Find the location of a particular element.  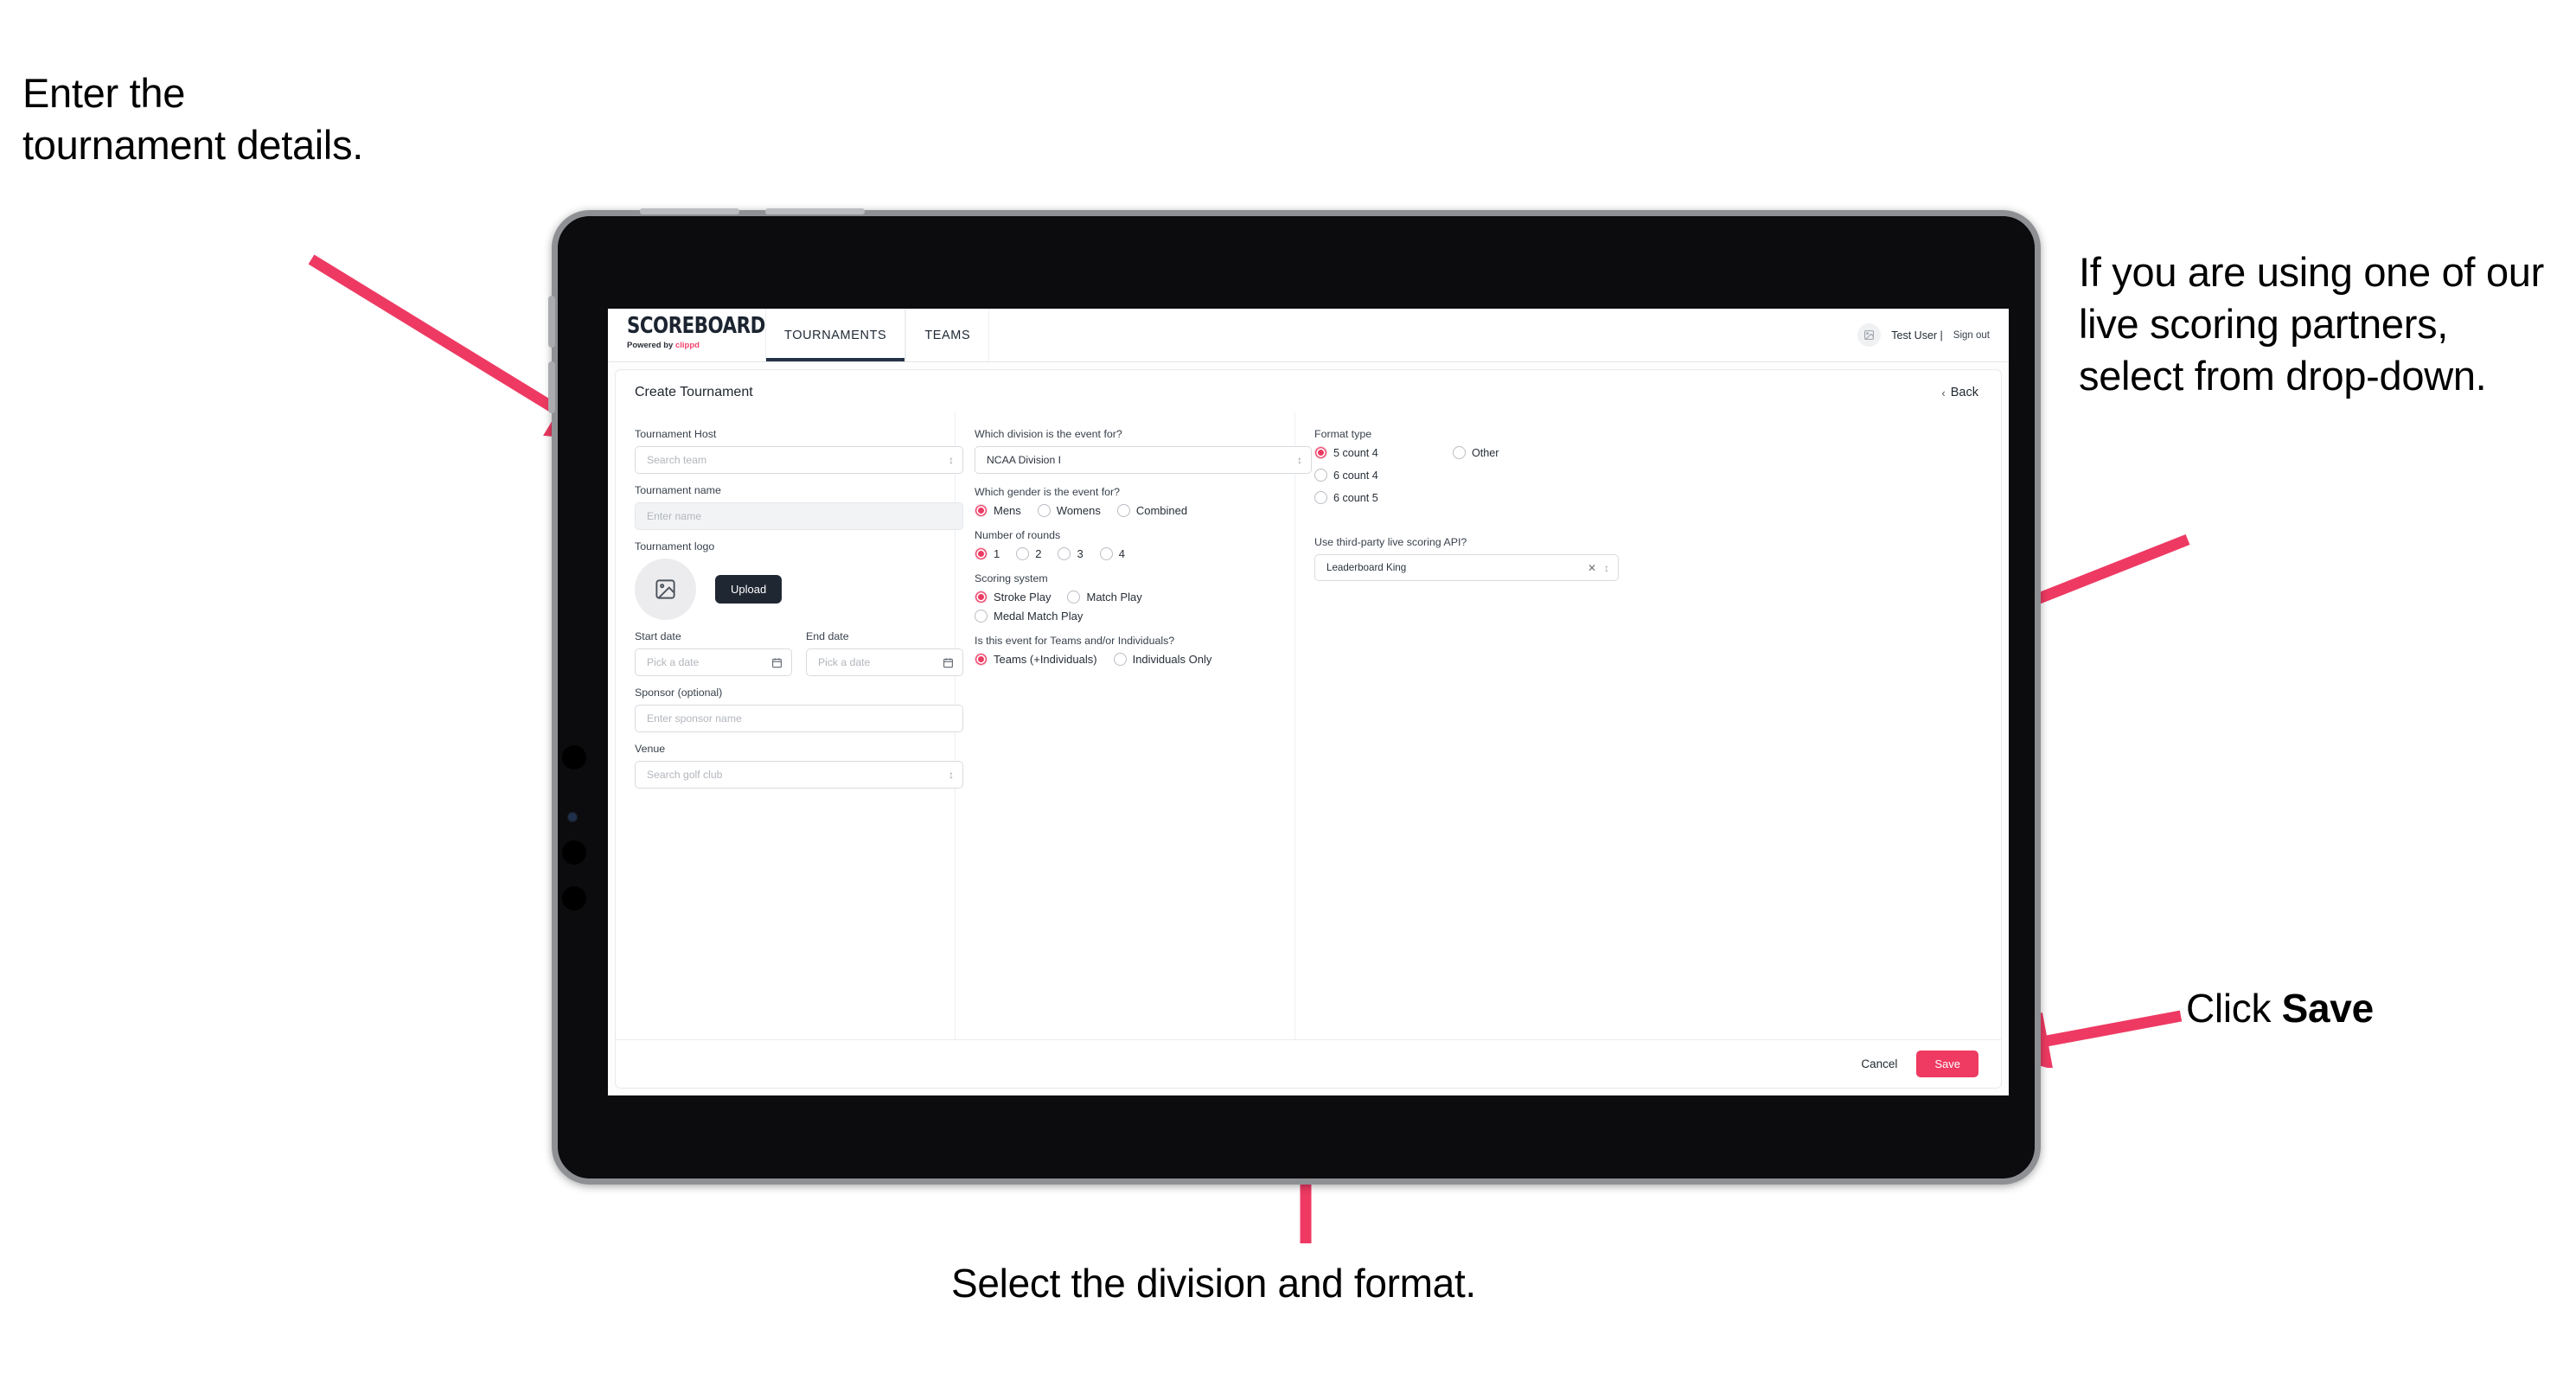

radio-format-6-count-5-label: 6 count 5 is located at coordinates (1356, 498).